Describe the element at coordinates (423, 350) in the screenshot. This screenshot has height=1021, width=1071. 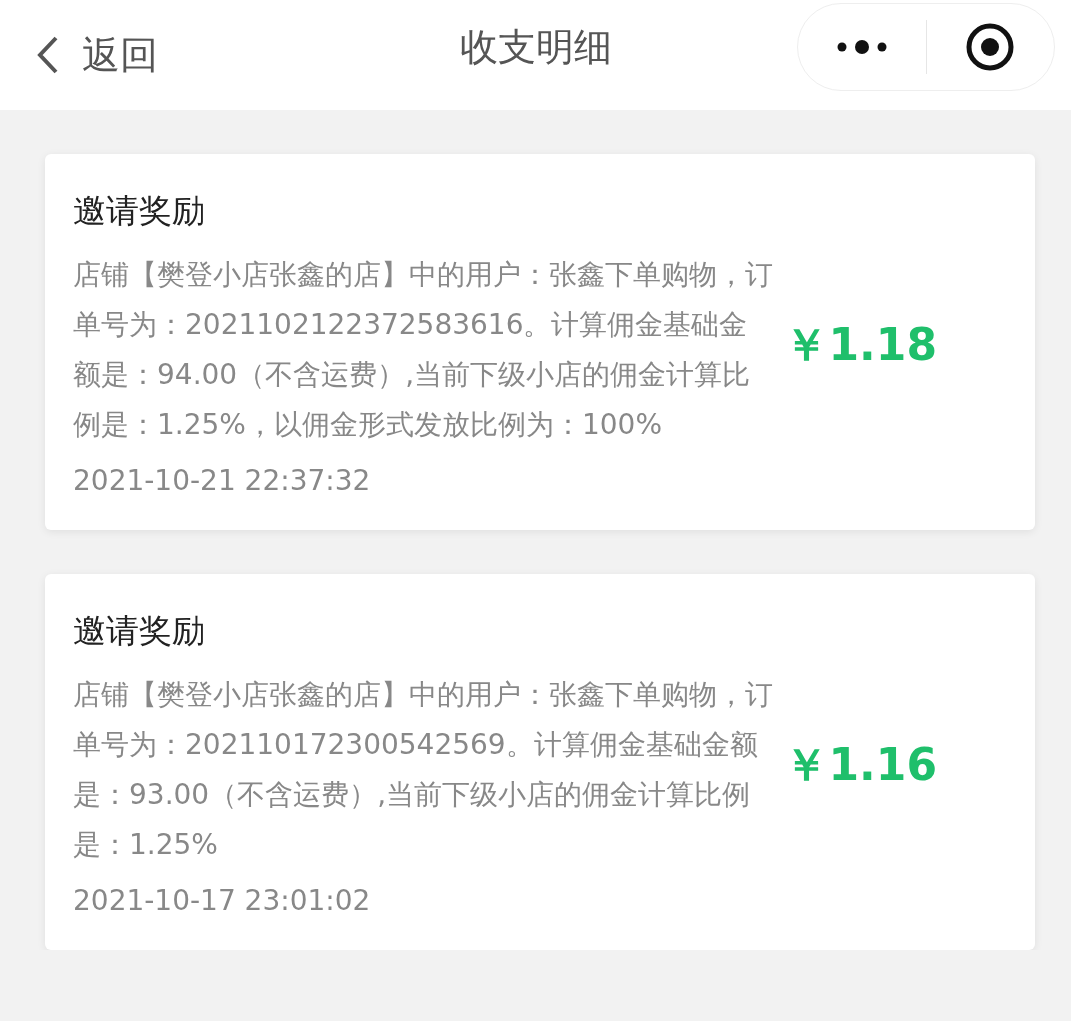
I see `record-description: 店铺【樊登小店张鑫的店】中的用户：张鑫下单购物，订单号为：2021102122372583616。计算佣金基础金额是：94.00（不含运费）,当前下级小店的佣金计算比例是：1.25%，以佣金形式发放比例为：100%` at that location.